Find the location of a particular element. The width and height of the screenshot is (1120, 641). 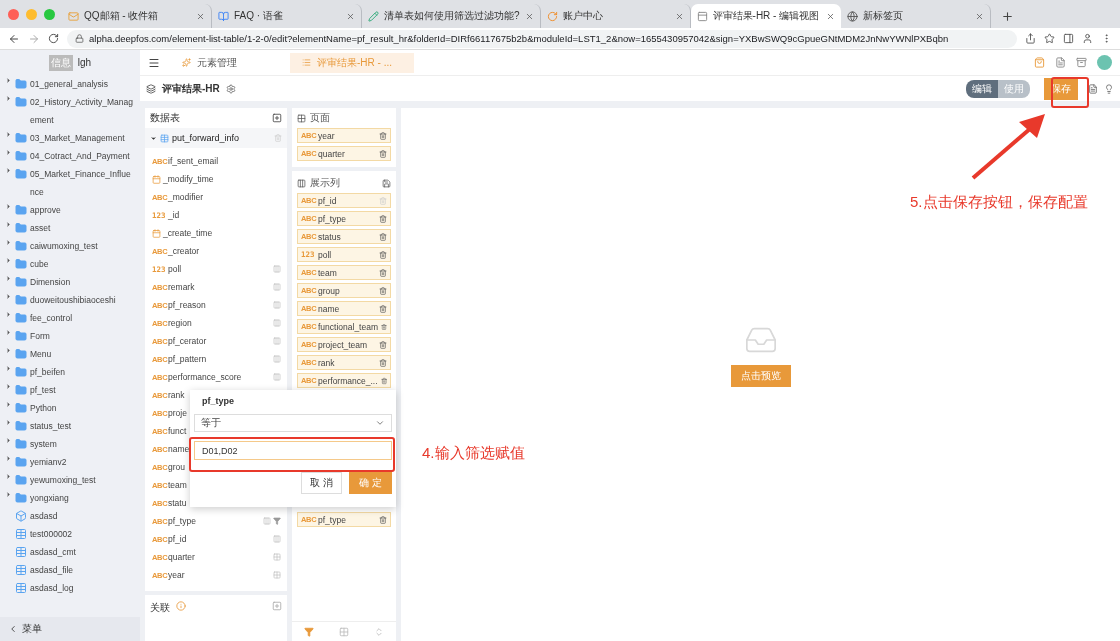

tree-item: asset is located at coordinates (82, 228).